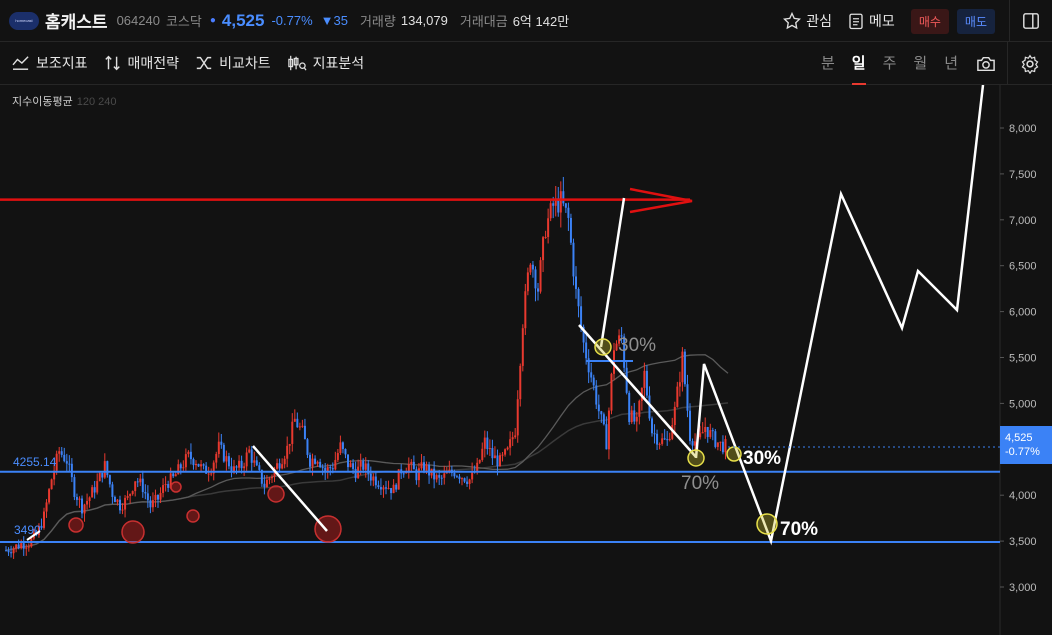 This screenshot has height=635, width=1052. What do you see at coordinates (637, 345) in the screenshot?
I see `annotation-30pct-gray: 30%` at bounding box center [637, 345].